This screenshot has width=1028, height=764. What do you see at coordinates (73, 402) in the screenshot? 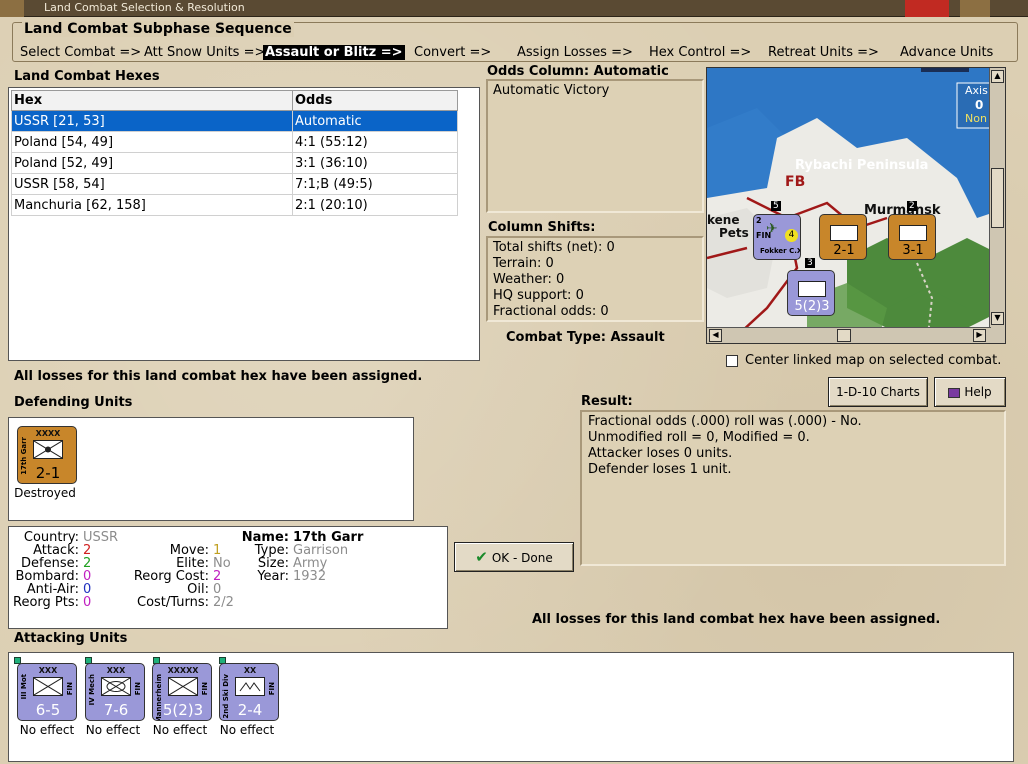
I see `defending-units-title: Defending Units` at bounding box center [73, 402].